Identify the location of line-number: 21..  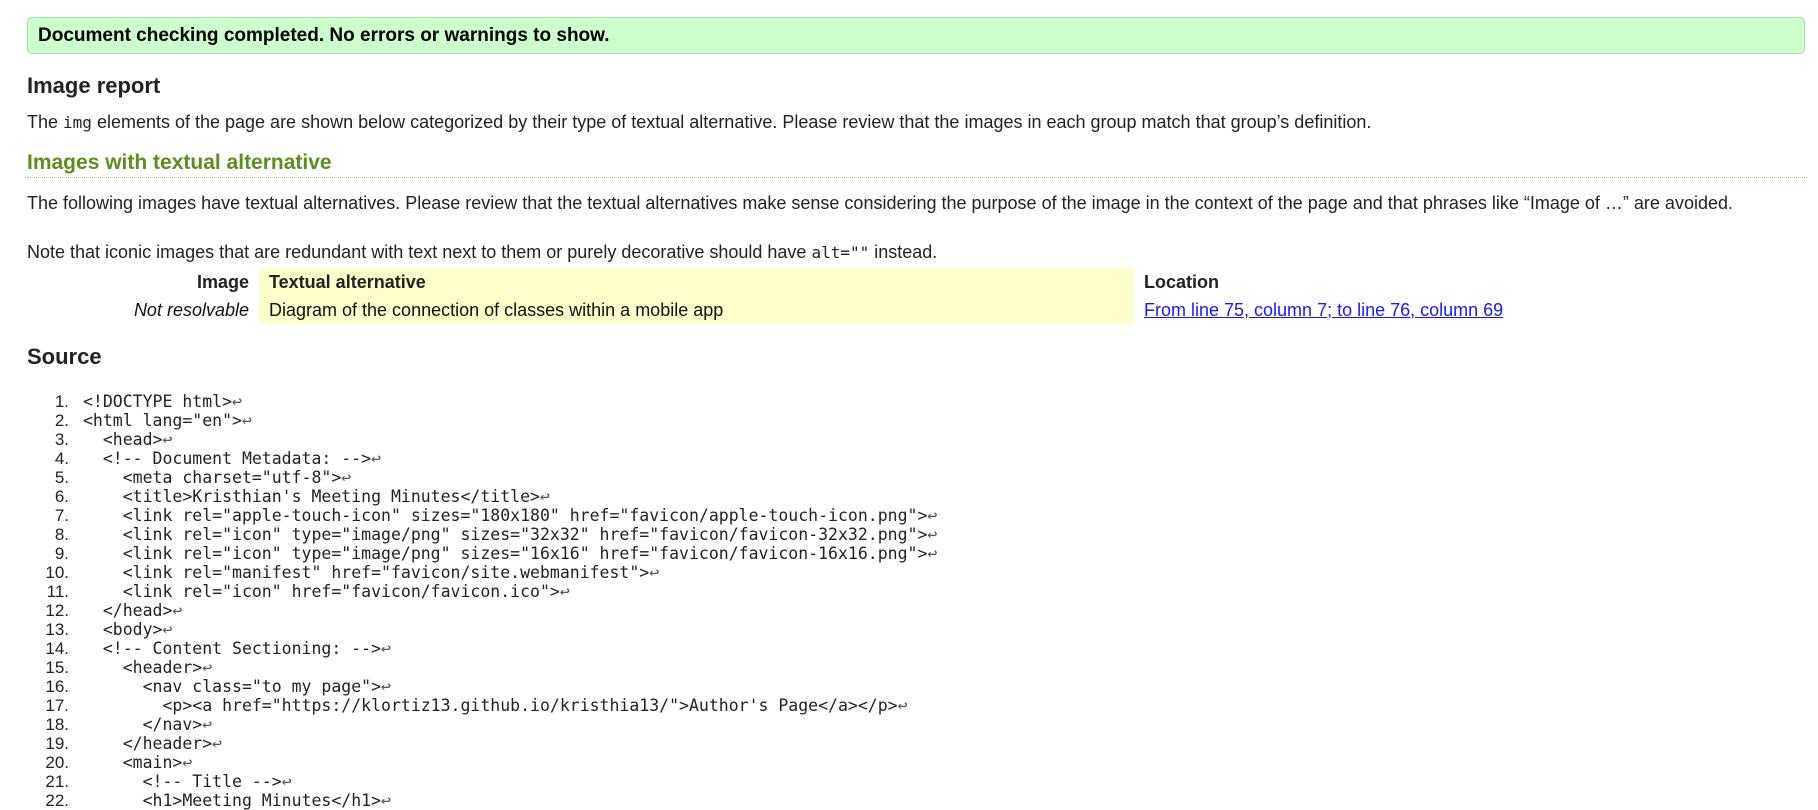
(57, 781).